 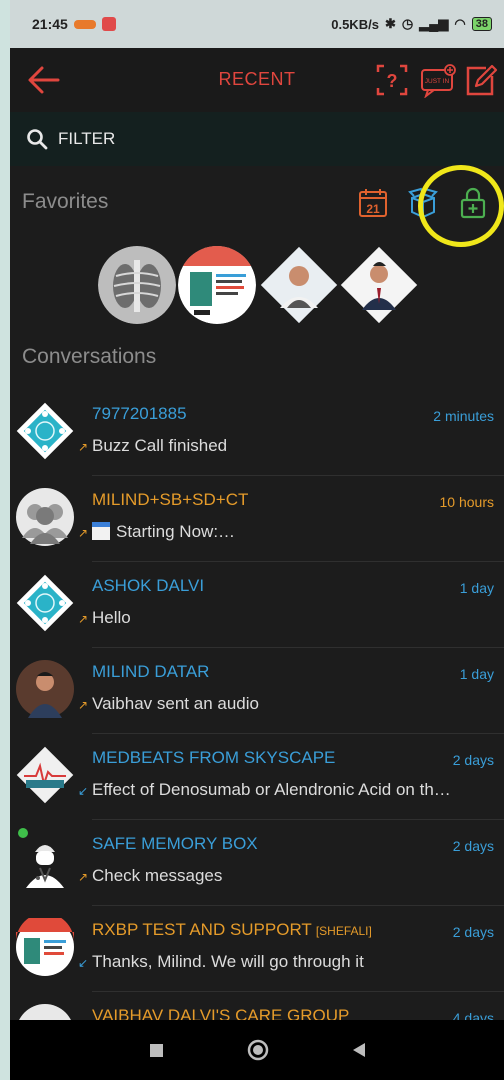 What do you see at coordinates (87, 138) in the screenshot?
I see `filter-placeholder: FILTER` at bounding box center [87, 138].